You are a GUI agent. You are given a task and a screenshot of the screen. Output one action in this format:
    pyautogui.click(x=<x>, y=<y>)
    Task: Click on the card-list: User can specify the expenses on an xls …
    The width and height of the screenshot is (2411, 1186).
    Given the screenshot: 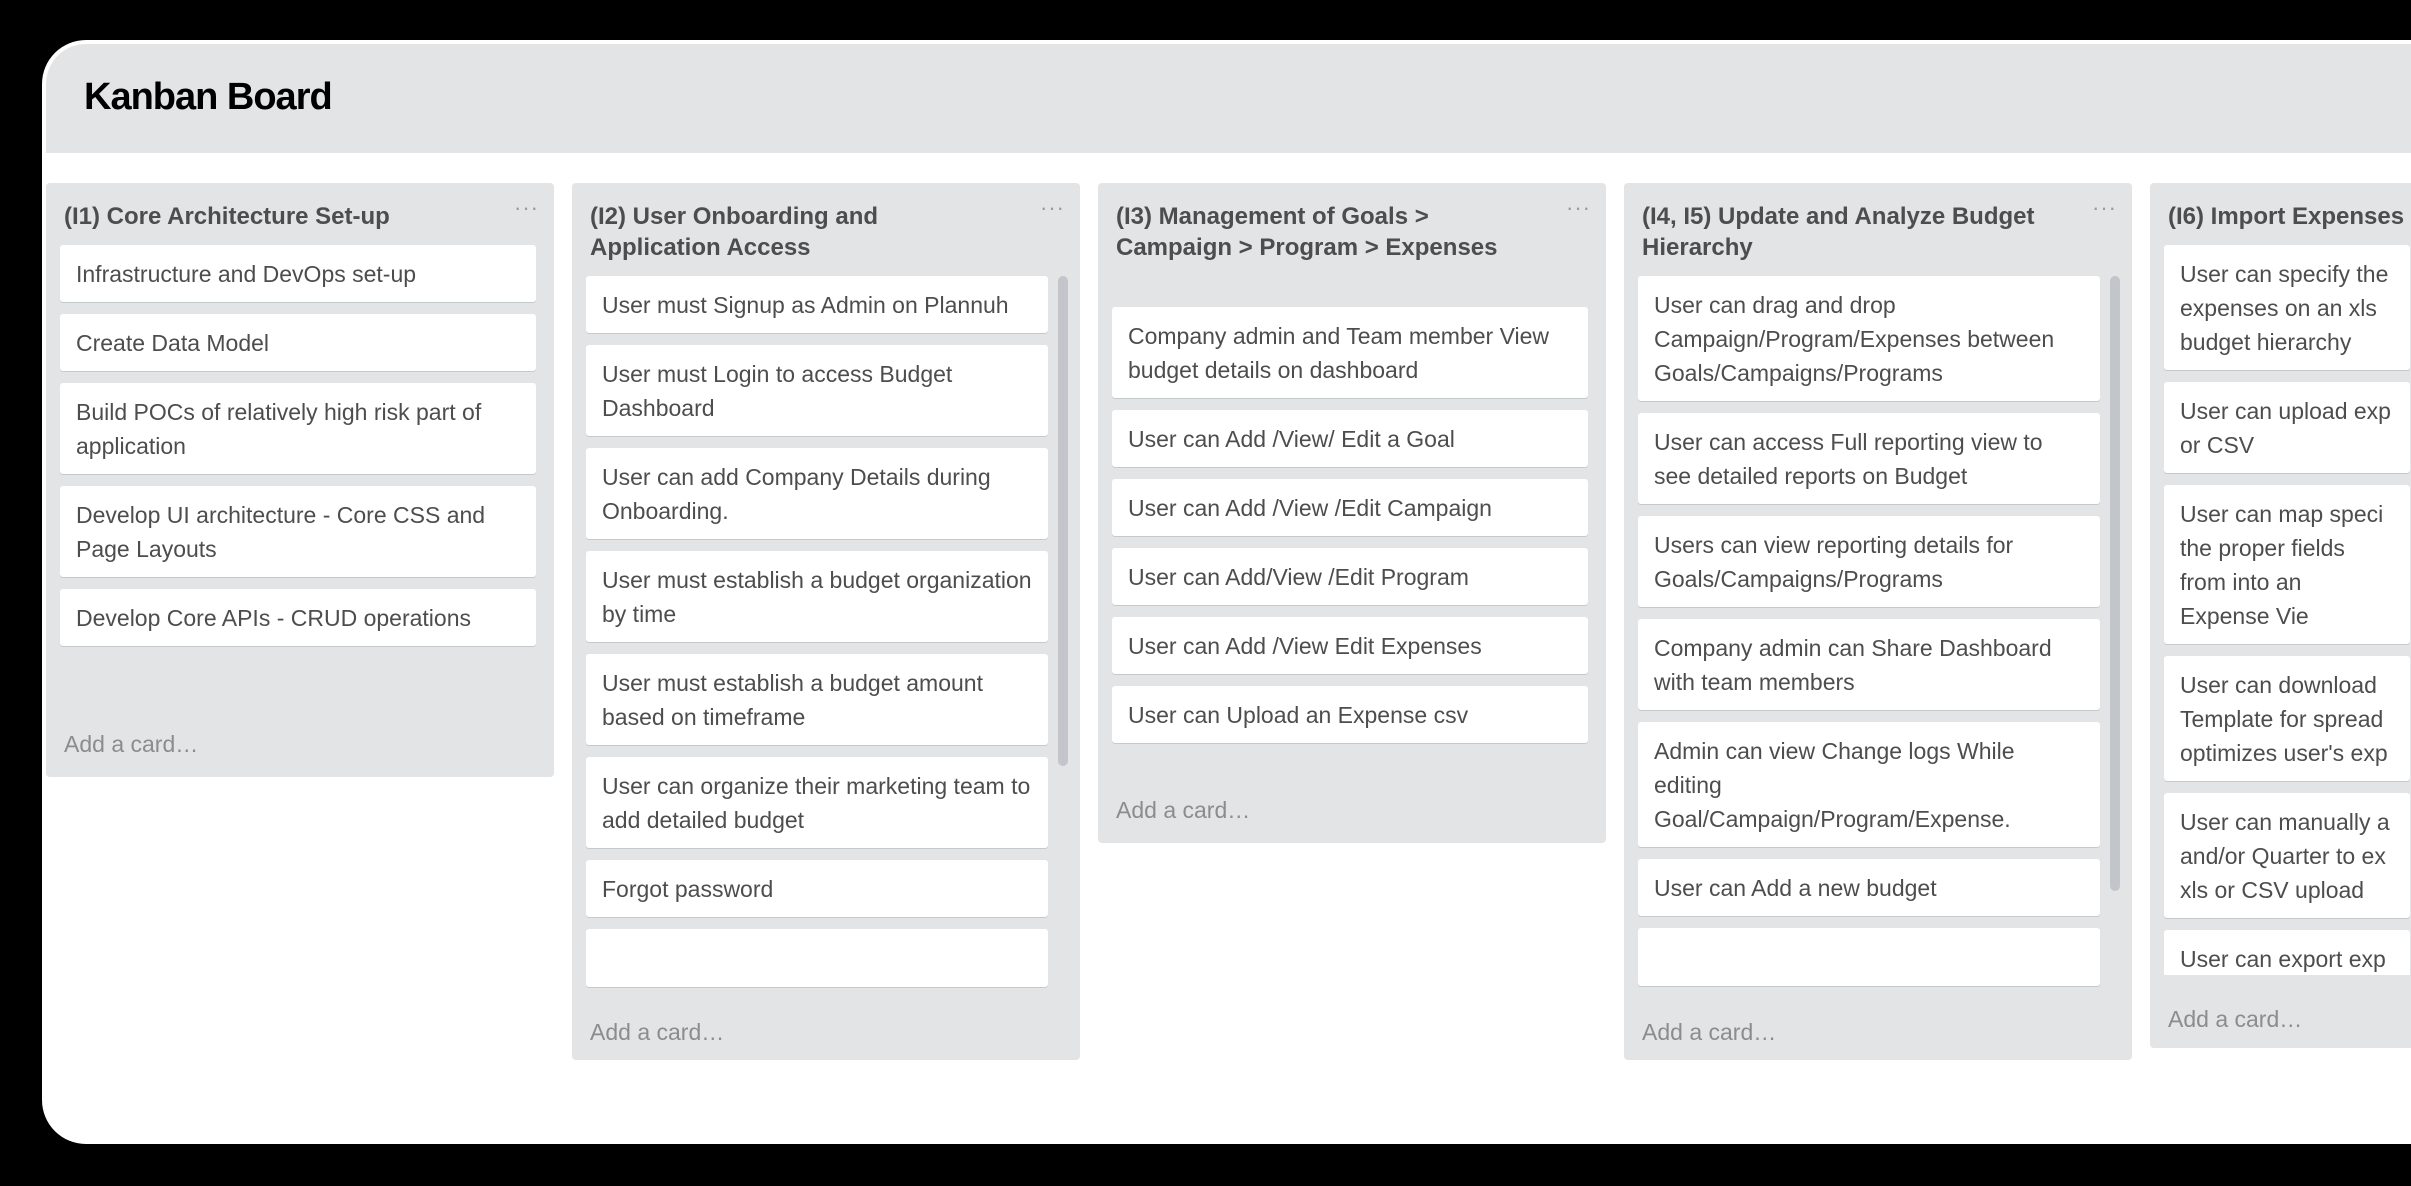 What is the action you would take?
    pyautogui.click(x=2287, y=610)
    